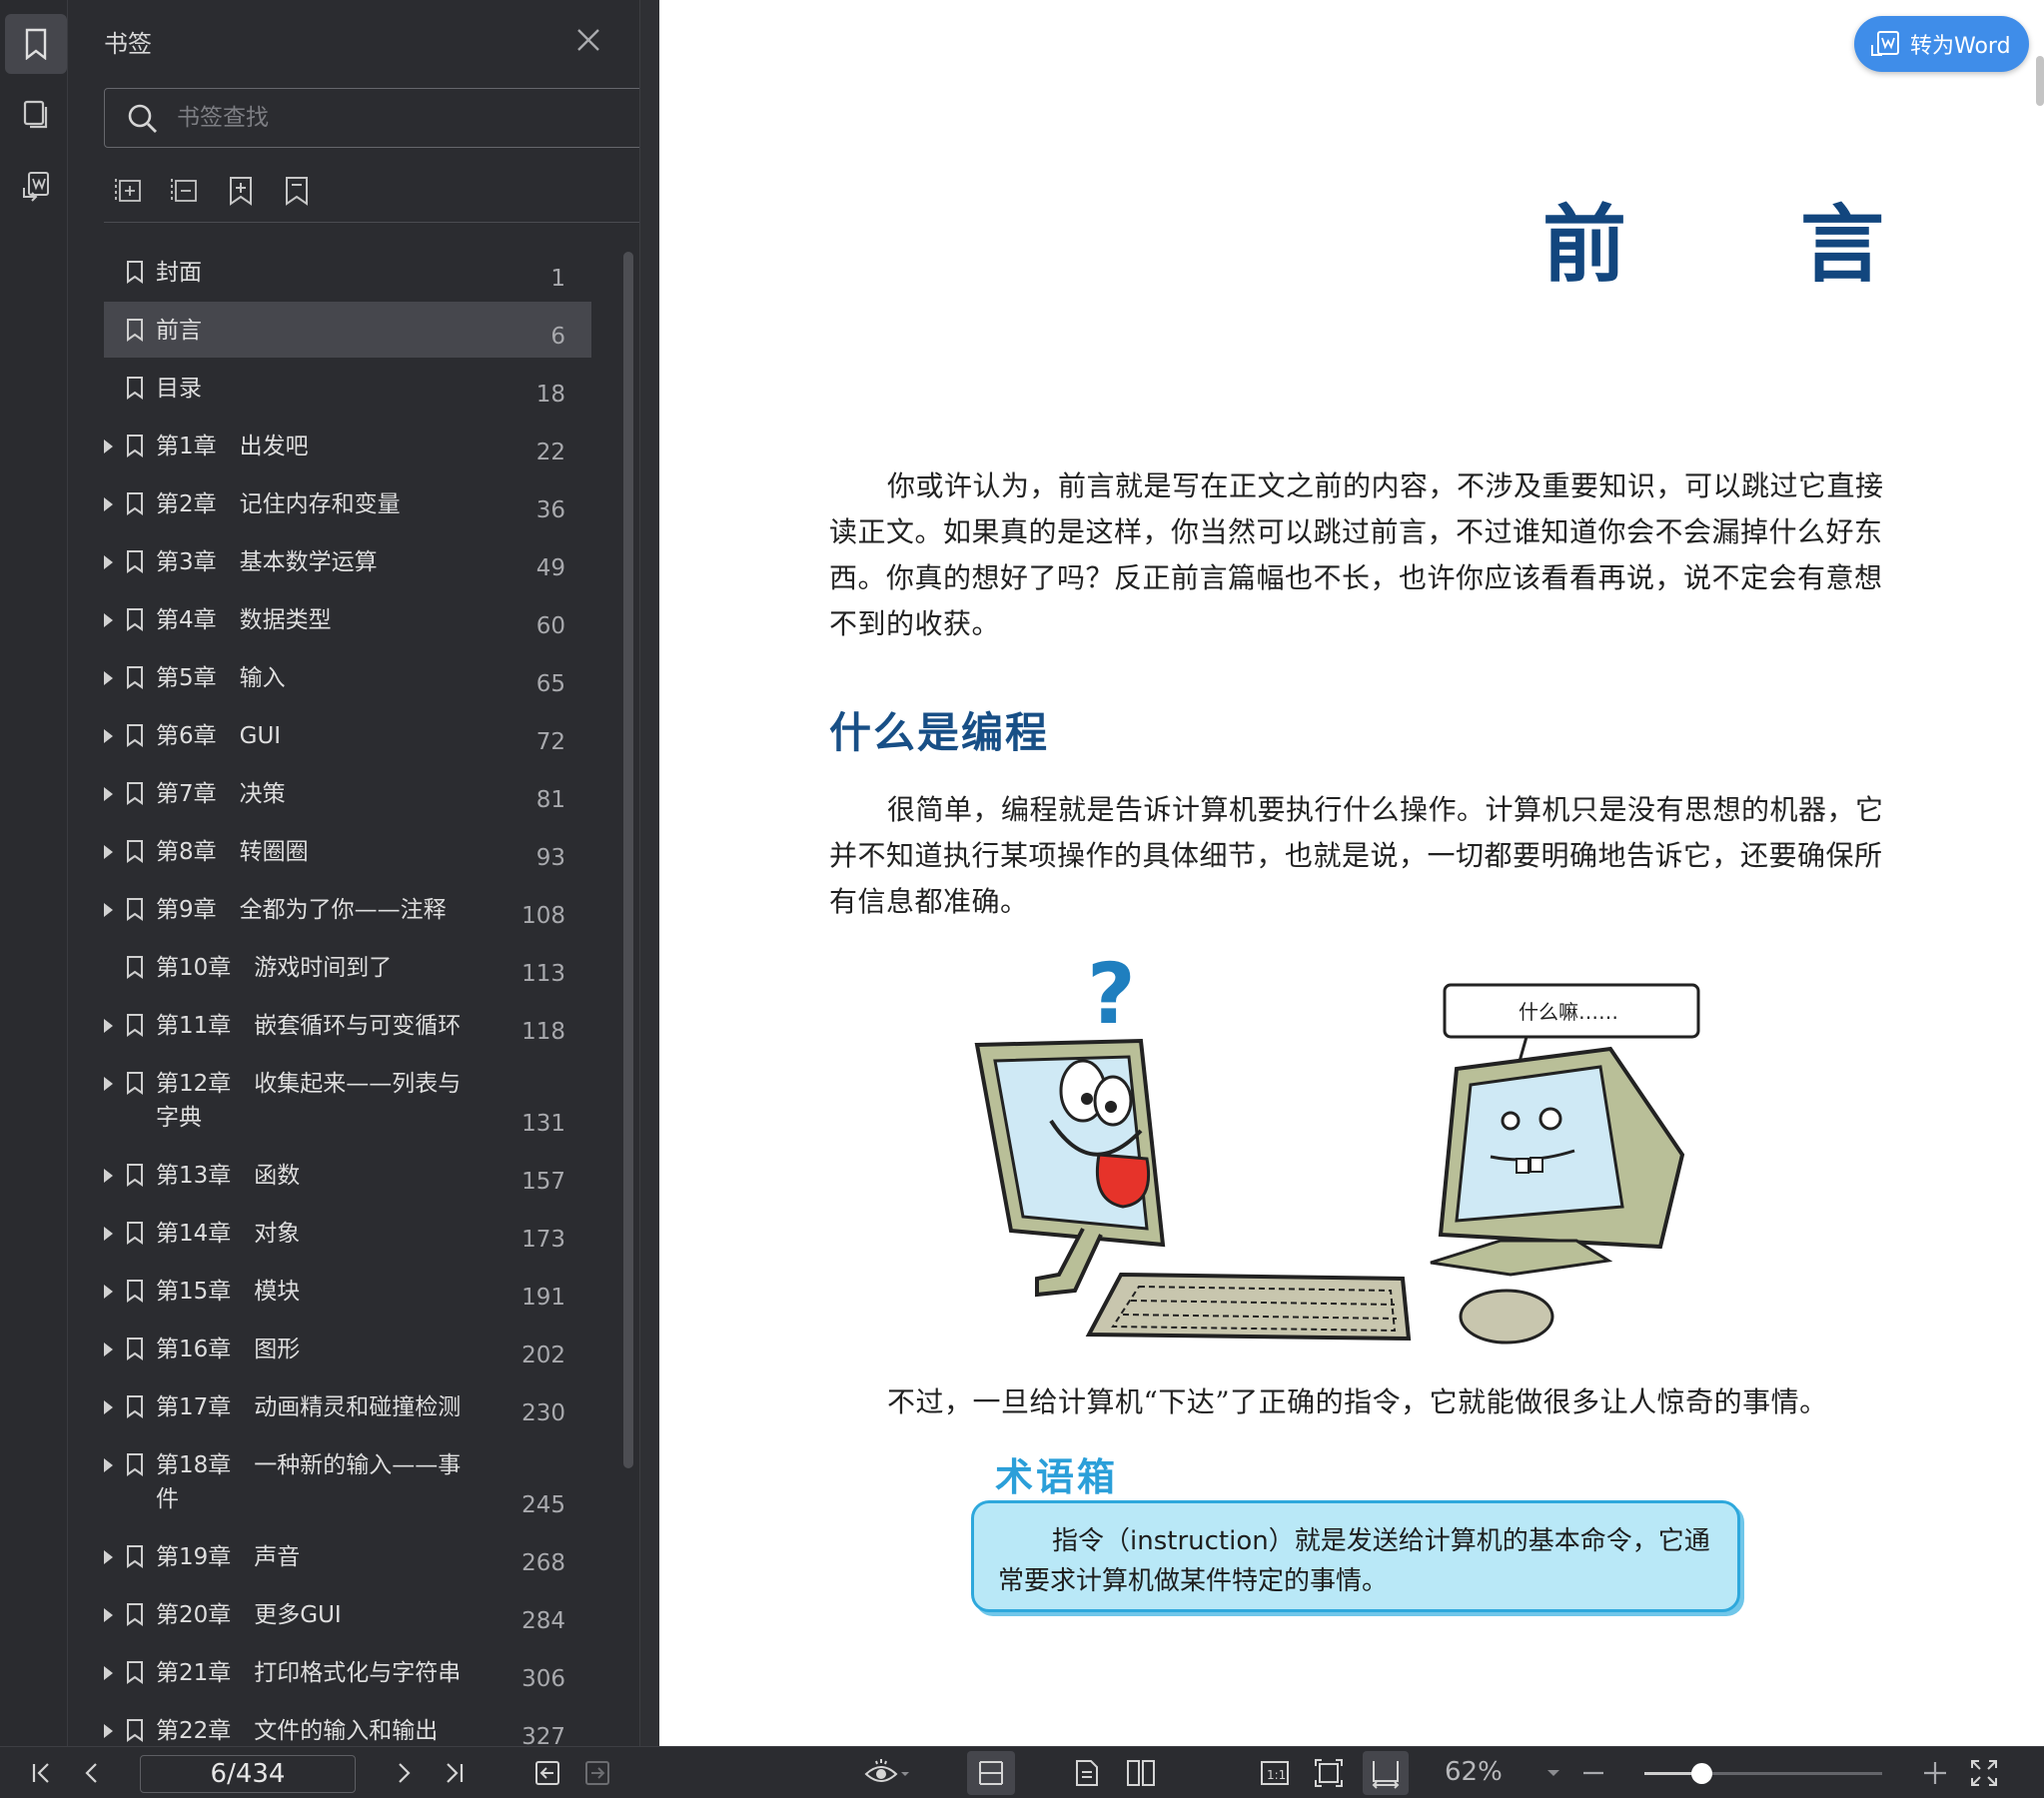  I want to click on bookmark-item: 封面 1, so click(377, 273).